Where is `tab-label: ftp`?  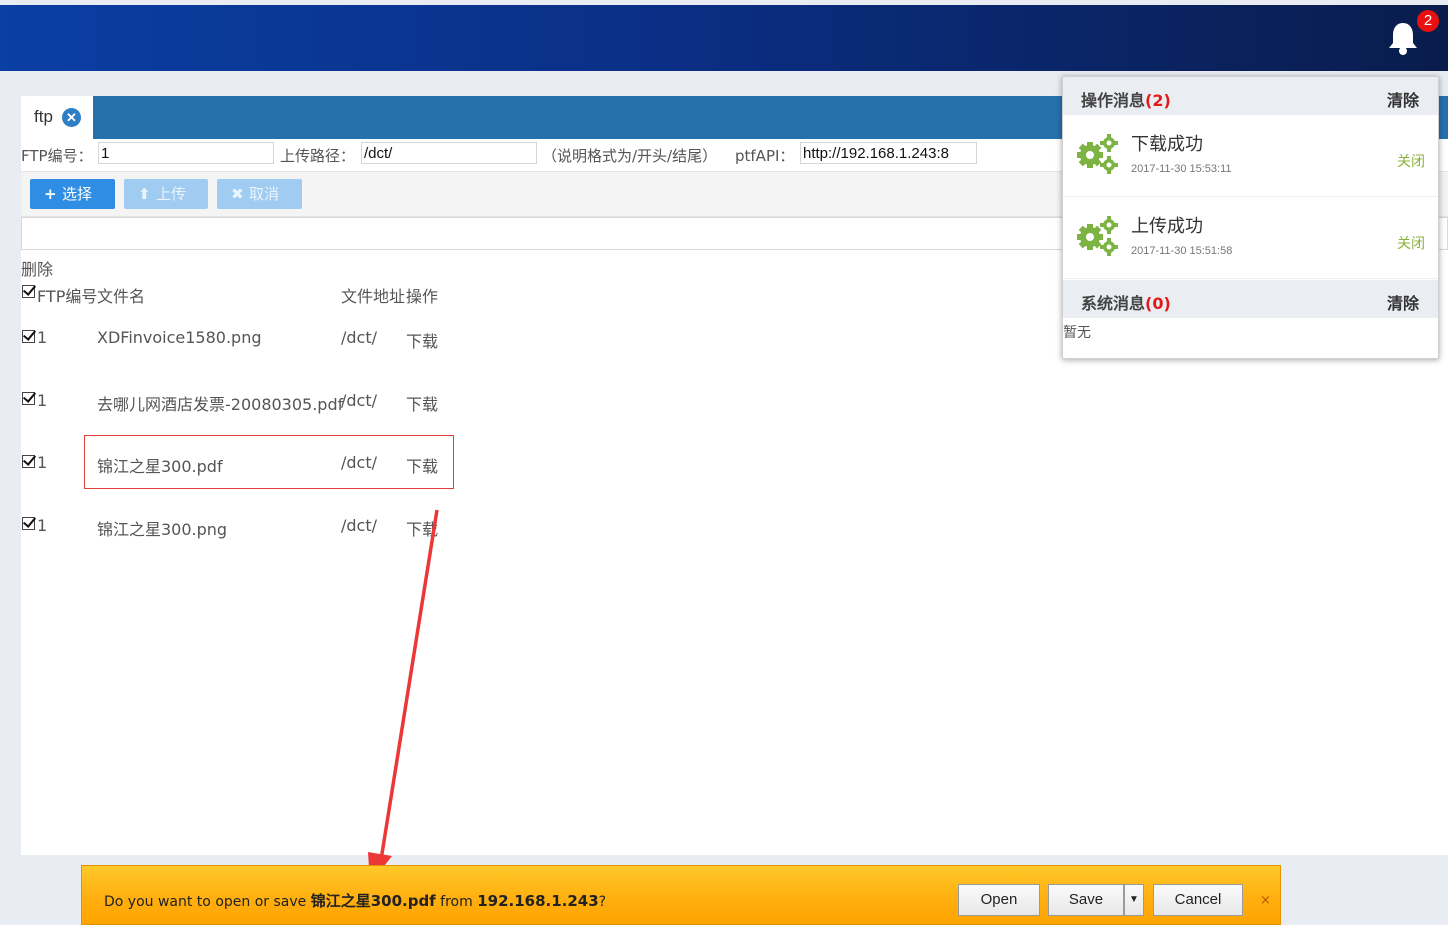
tab-label: ftp is located at coordinates (43, 116).